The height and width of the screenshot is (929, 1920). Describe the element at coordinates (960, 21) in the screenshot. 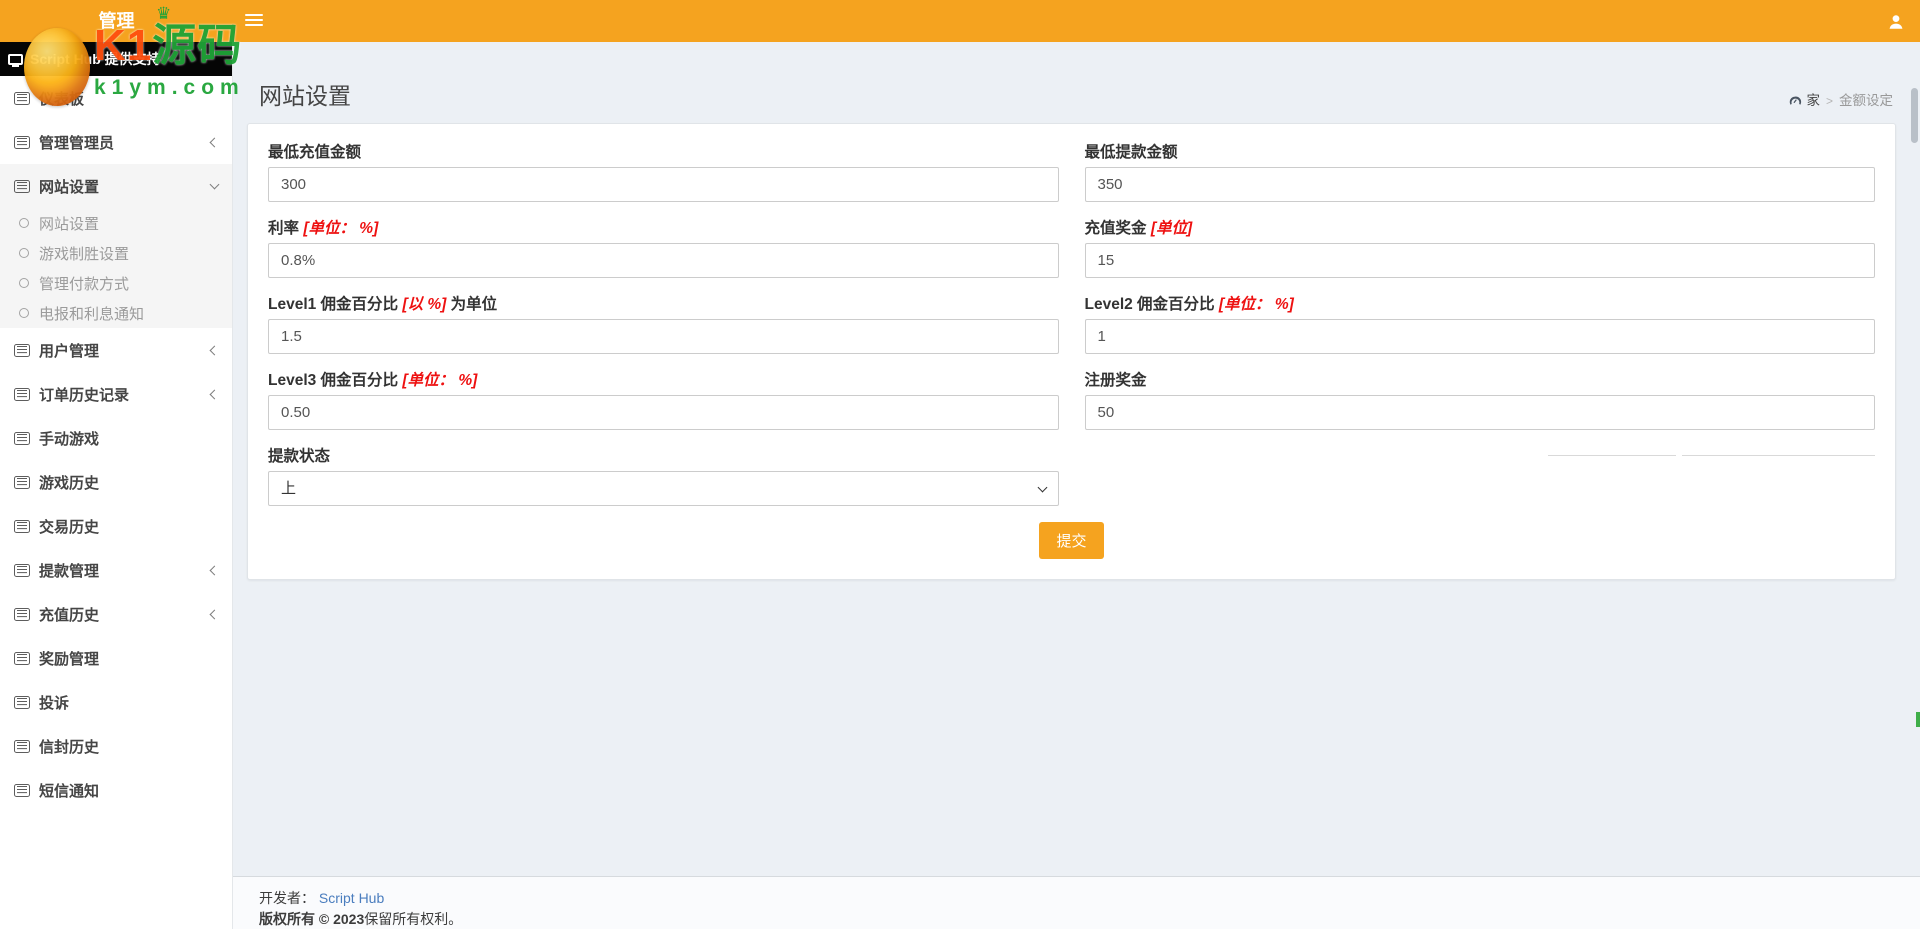

I see `top-navbar: 管理` at that location.